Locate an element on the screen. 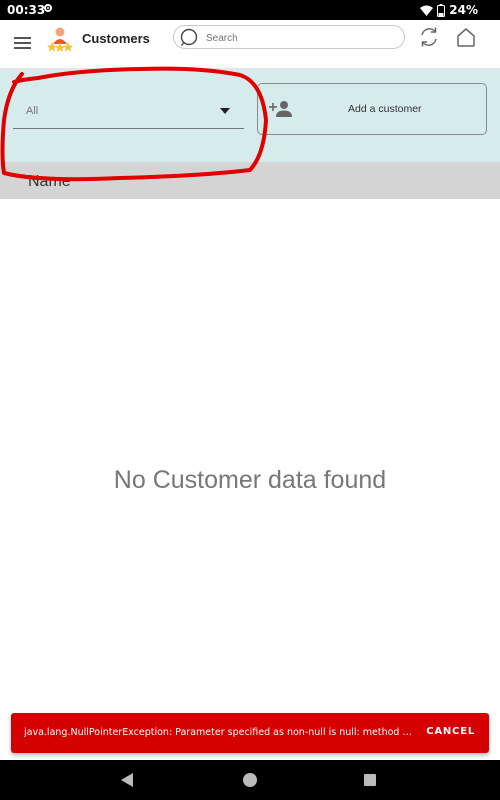 This screenshot has width=500, height=800. search-icon is located at coordinates (189, 37).